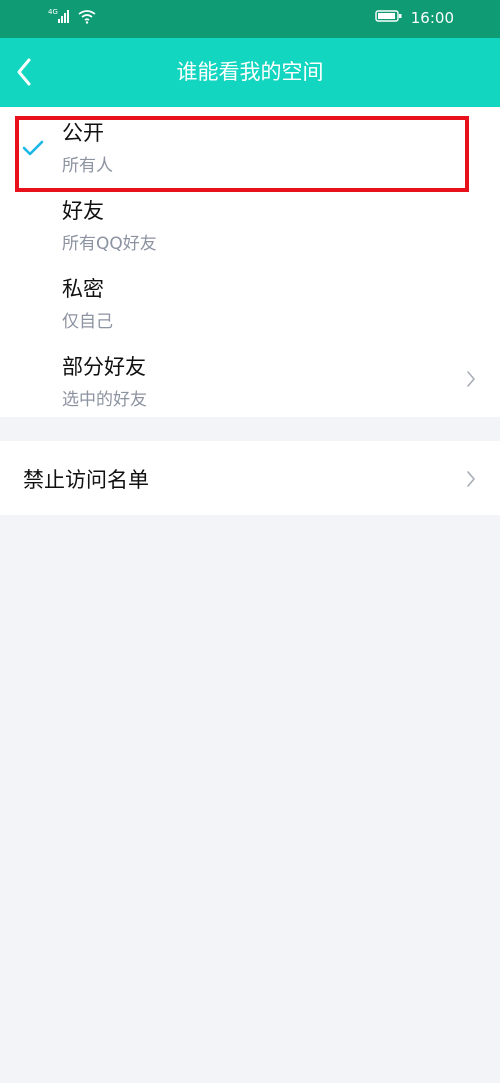  What do you see at coordinates (83, 211) in the screenshot?
I see `option-title: 好友` at bounding box center [83, 211].